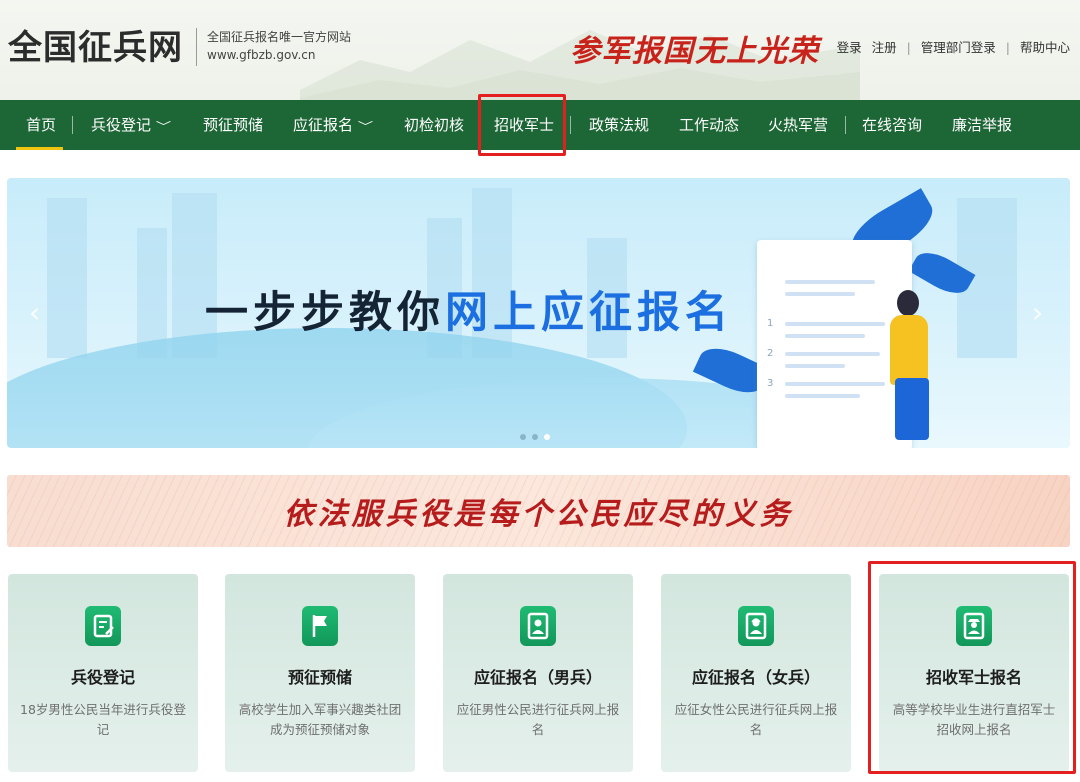  What do you see at coordinates (589, 313) in the screenshot?
I see `banner-title-highlight: 网上应征报名` at bounding box center [589, 313].